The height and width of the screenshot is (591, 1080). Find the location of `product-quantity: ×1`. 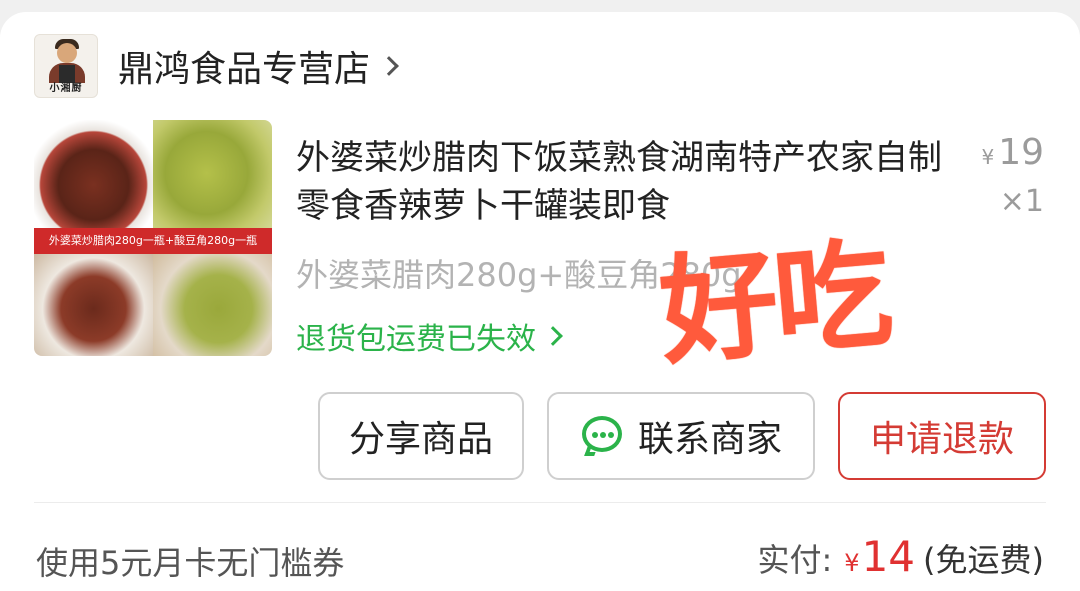

product-quantity: ×1 is located at coordinates (1021, 201).